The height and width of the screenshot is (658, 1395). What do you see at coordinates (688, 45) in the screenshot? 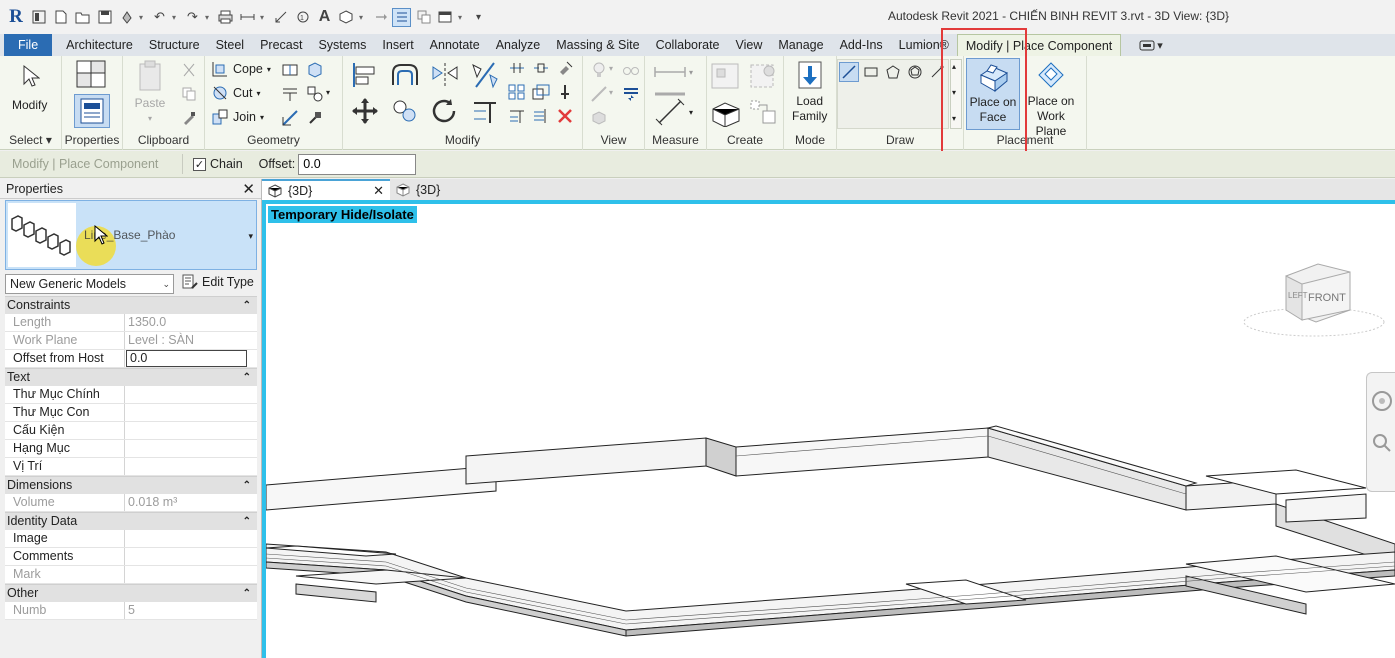
I see `tab-collaborate: Collaborate` at bounding box center [688, 45].